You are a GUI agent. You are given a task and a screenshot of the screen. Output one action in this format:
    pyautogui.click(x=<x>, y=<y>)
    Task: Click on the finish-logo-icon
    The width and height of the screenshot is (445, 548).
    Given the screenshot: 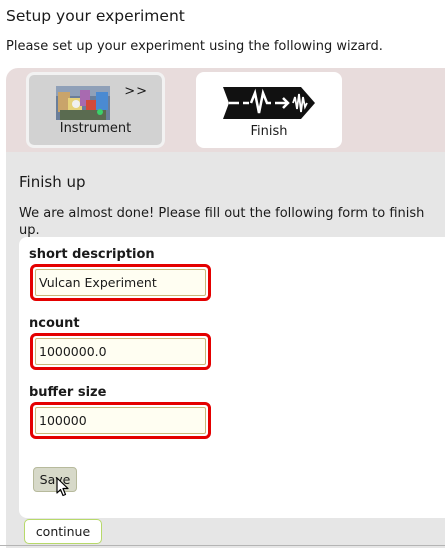 What is the action you would take?
    pyautogui.click(x=269, y=103)
    